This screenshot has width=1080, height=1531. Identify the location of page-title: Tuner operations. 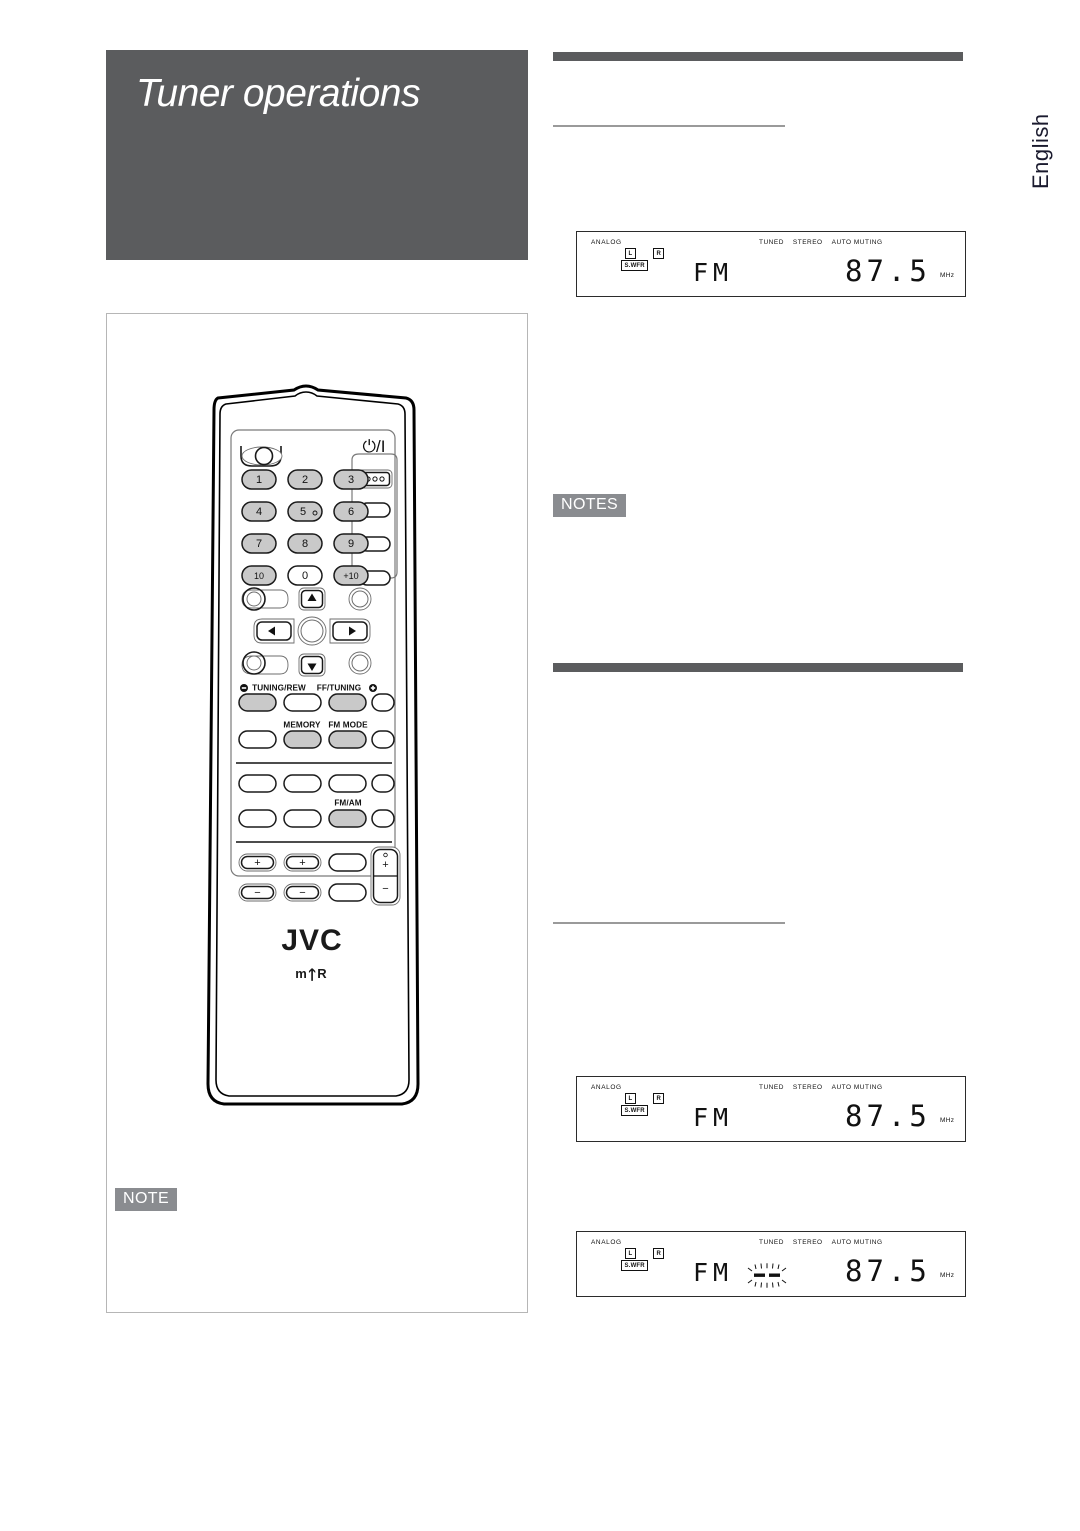
(278, 93).